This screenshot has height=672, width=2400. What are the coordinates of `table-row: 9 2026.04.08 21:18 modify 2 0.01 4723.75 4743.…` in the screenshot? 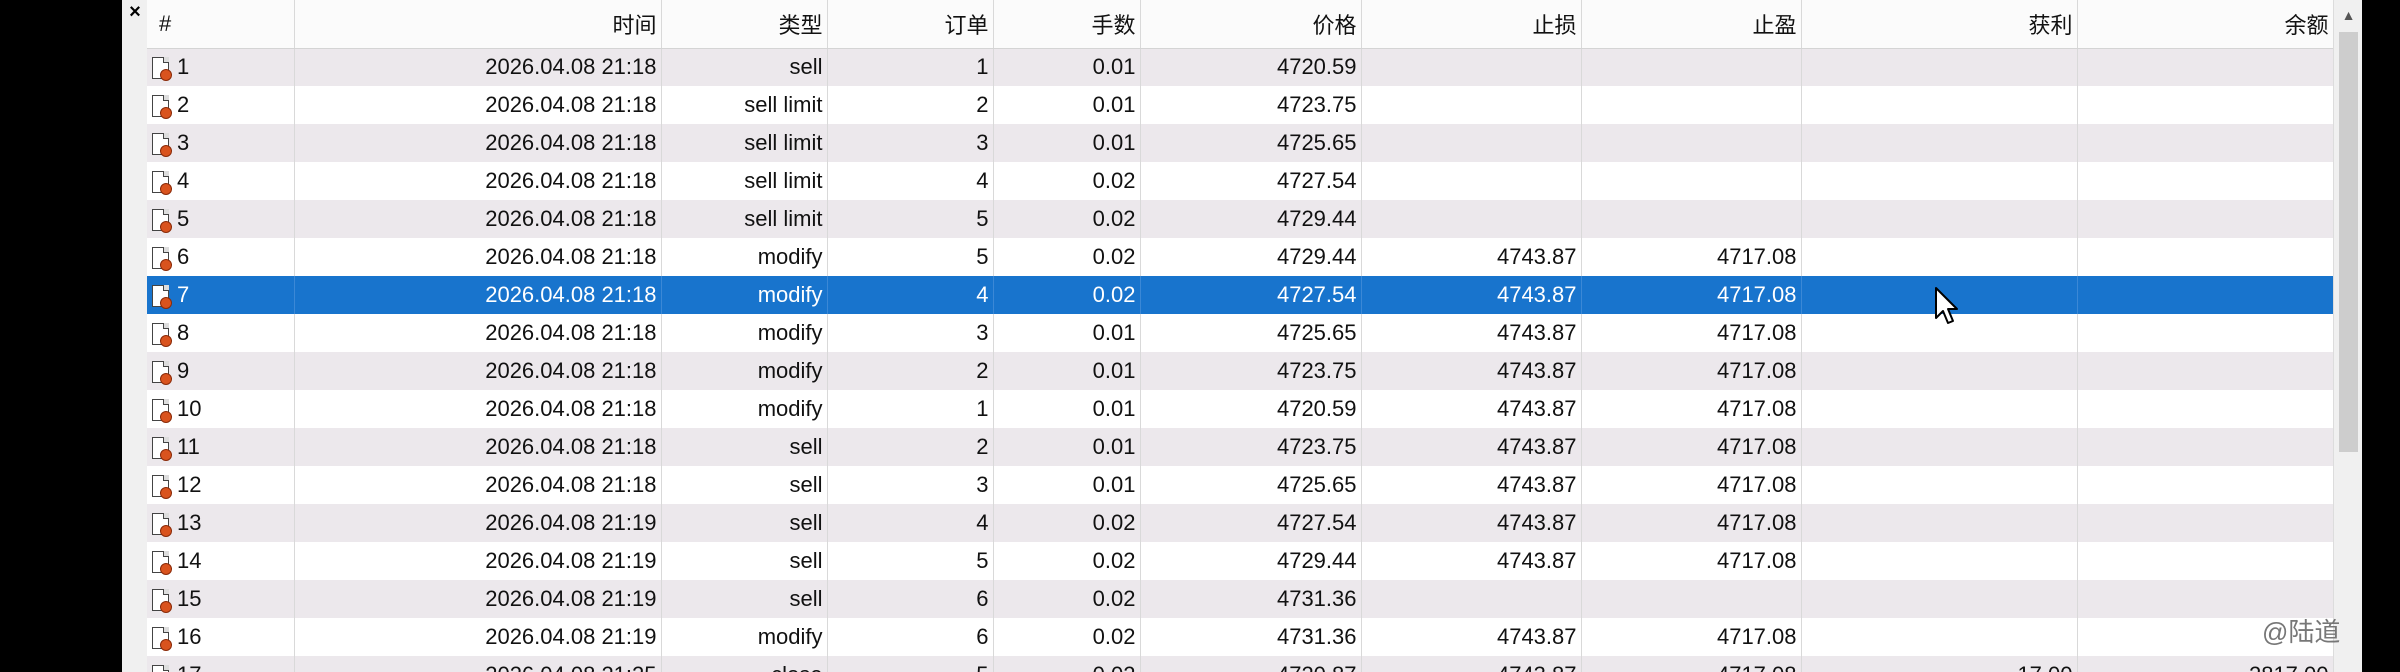 It's located at (1240, 371).